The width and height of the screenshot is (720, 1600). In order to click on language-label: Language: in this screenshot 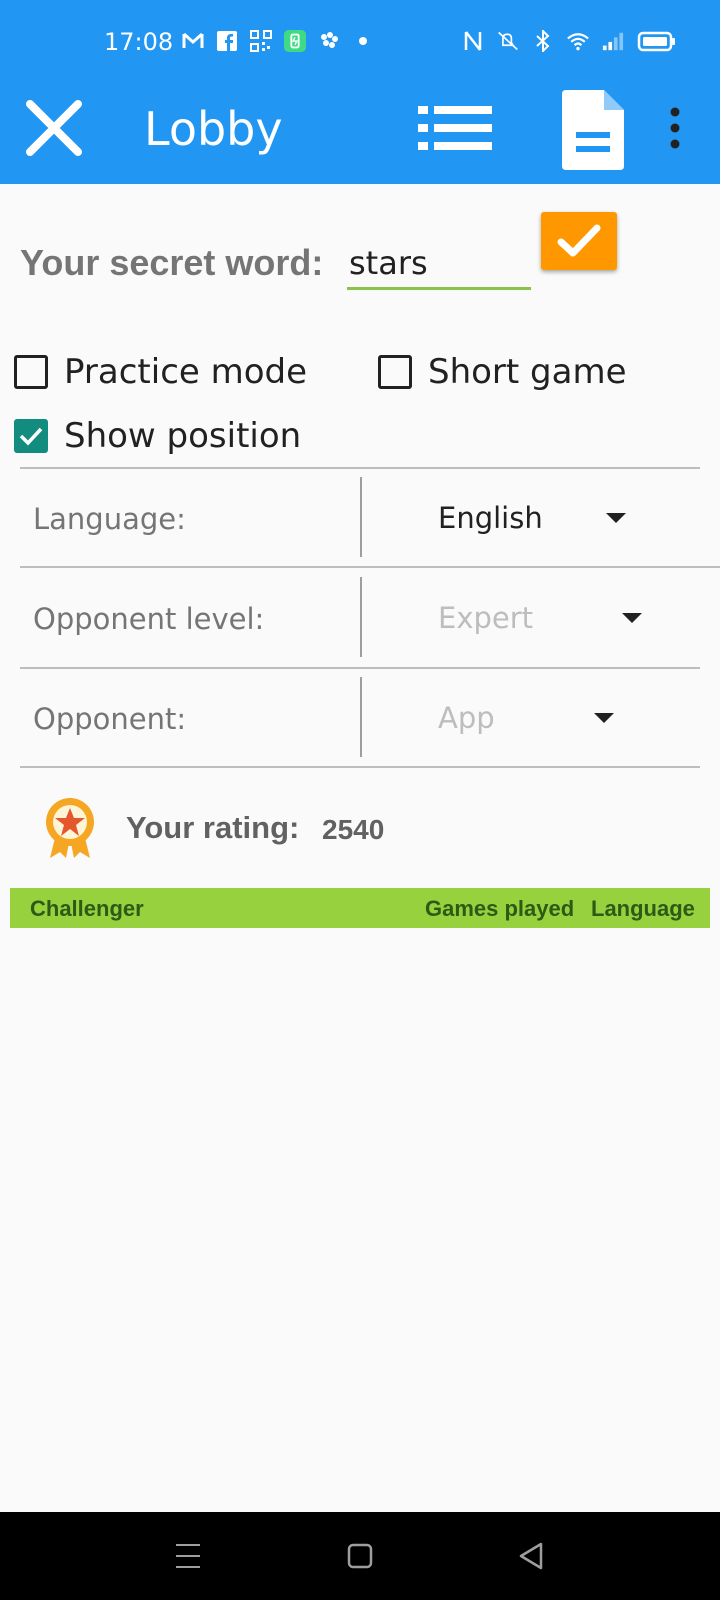, I will do `click(109, 519)`.